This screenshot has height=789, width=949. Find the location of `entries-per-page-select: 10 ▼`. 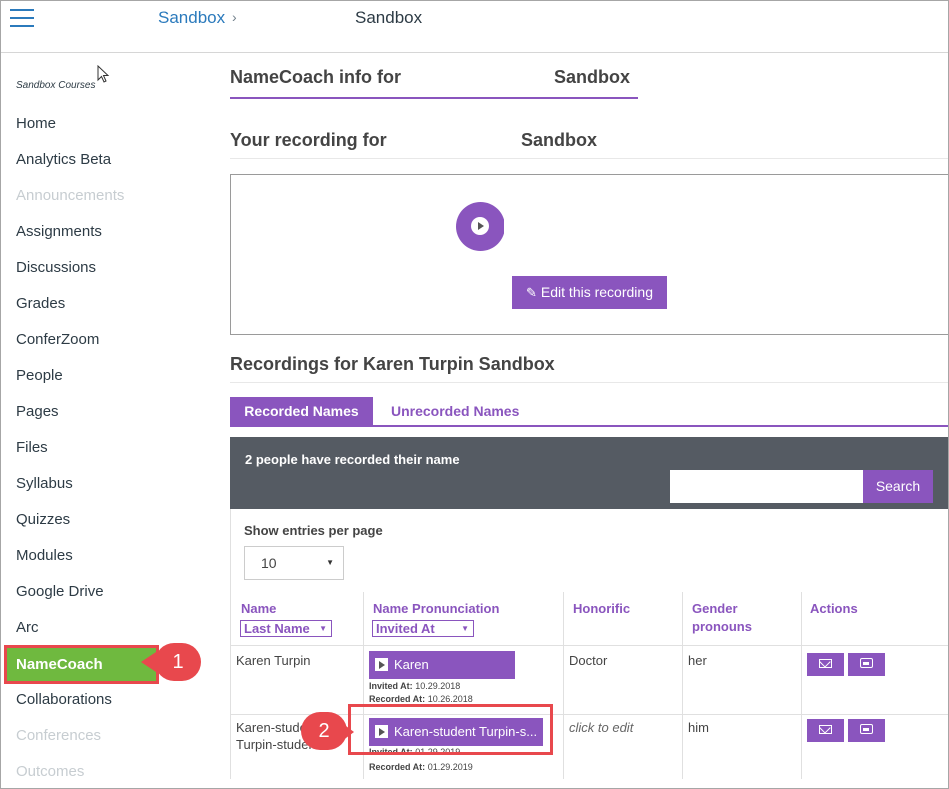

entries-per-page-select: 10 ▼ is located at coordinates (294, 563).